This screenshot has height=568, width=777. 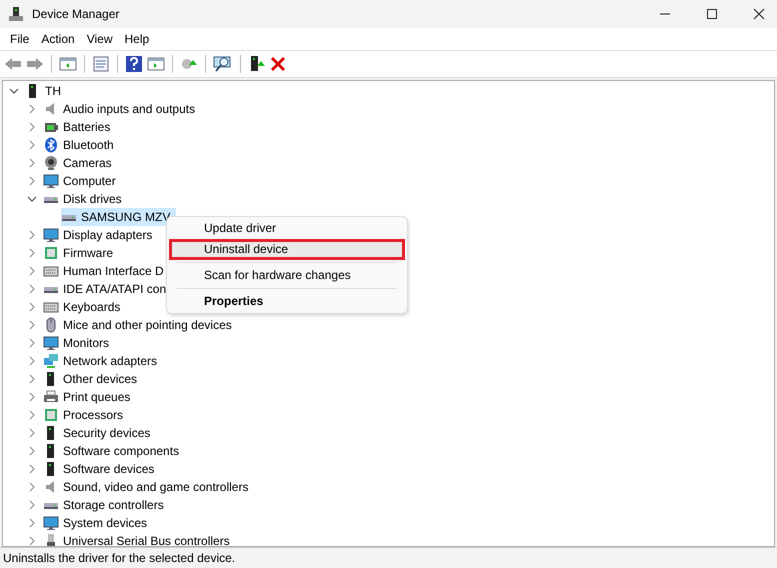 What do you see at coordinates (278, 64) in the screenshot?
I see `delete-icon` at bounding box center [278, 64].